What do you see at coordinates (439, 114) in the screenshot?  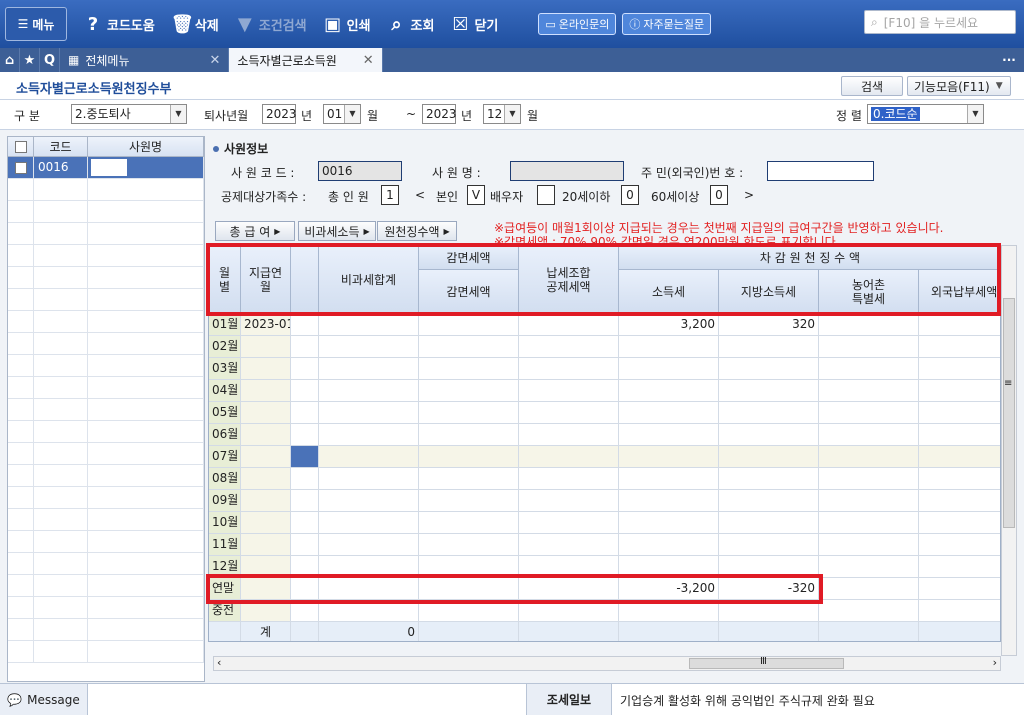 I see `year-to-input: 2023` at bounding box center [439, 114].